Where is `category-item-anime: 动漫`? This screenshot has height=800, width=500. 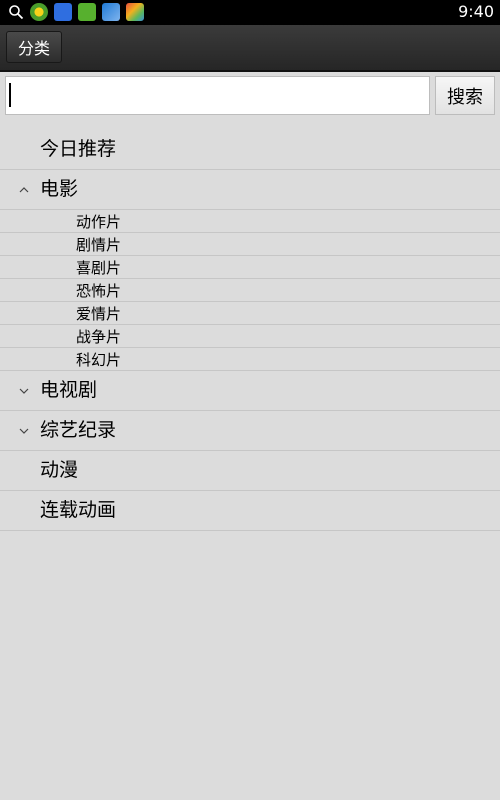
category-item-anime: 动漫 is located at coordinates (250, 471).